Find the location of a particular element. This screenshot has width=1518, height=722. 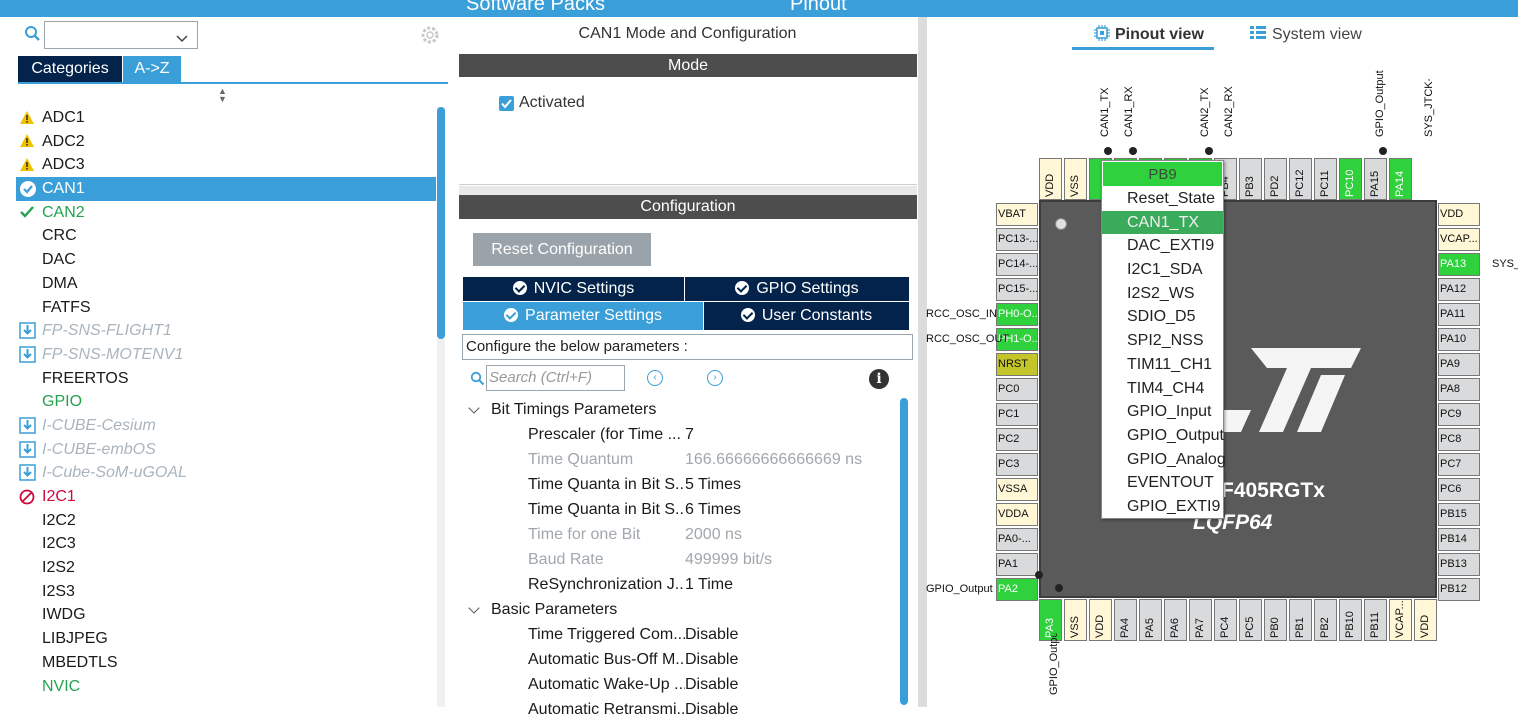

peripheral-item: CAN2 is located at coordinates (226, 213).